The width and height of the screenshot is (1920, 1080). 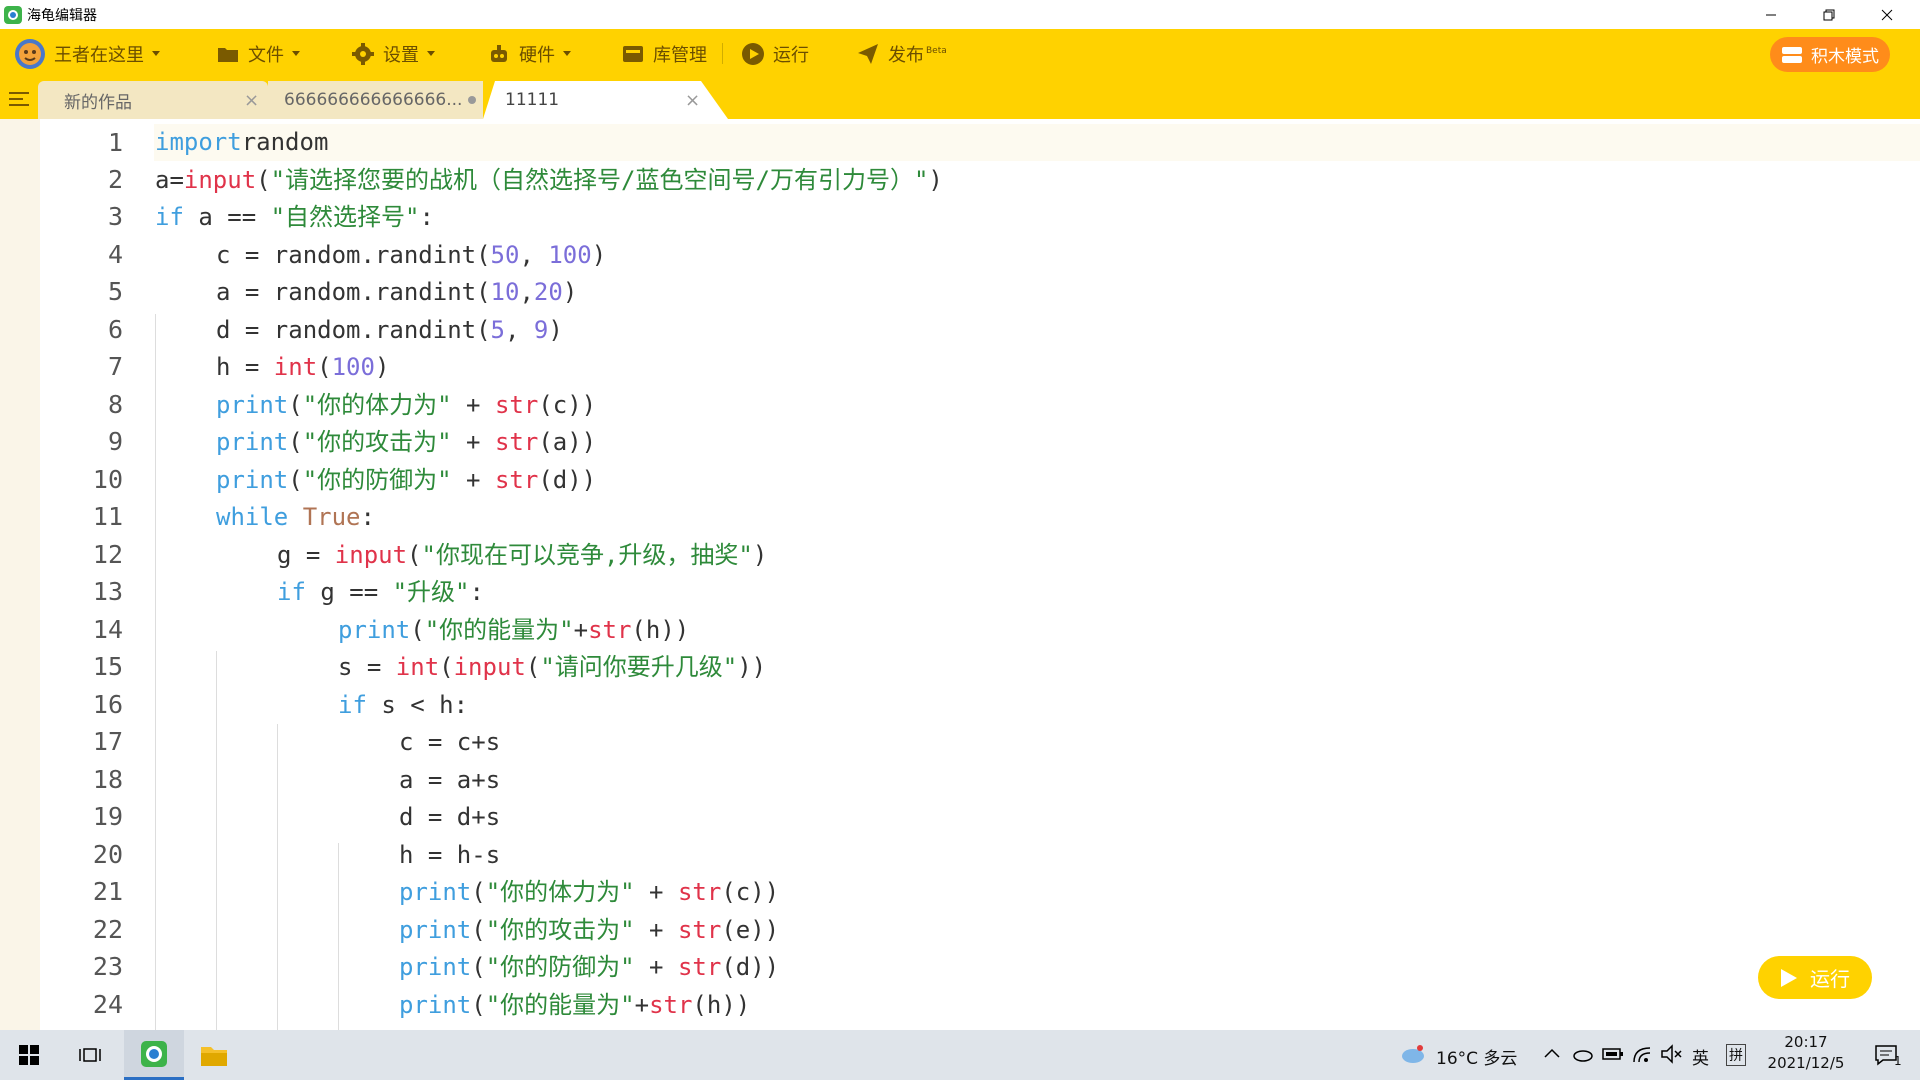 I want to click on tab-11111: 11111 ×, so click(x=605, y=100).